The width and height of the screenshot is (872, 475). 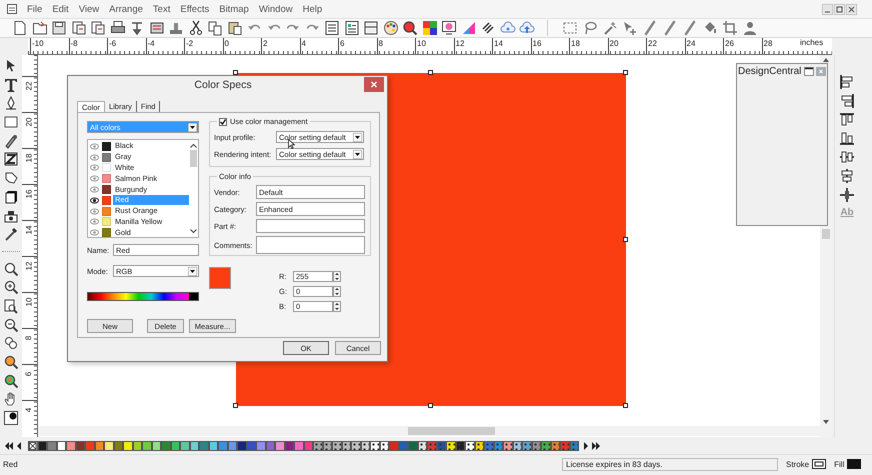 What do you see at coordinates (809, 71) in the screenshot?
I see `maximize-button` at bounding box center [809, 71].